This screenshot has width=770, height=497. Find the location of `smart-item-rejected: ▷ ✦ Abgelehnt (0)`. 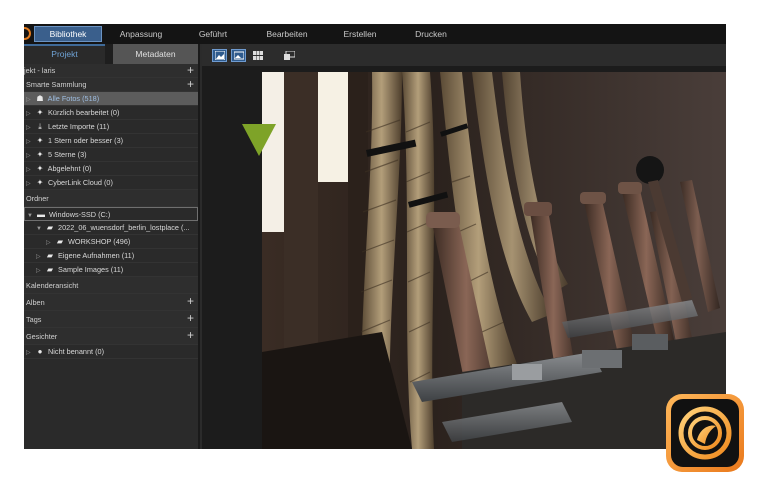

smart-item-rejected: ▷ ✦ Abgelehnt (0) is located at coordinates (111, 169).